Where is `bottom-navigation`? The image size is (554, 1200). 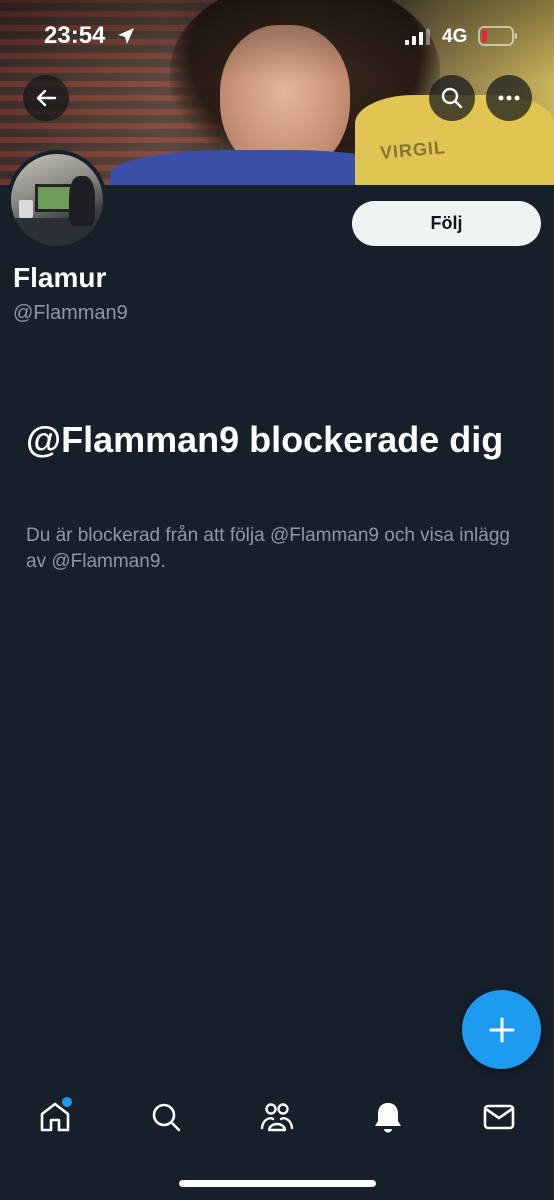
bottom-navigation is located at coordinates (277, 1118).